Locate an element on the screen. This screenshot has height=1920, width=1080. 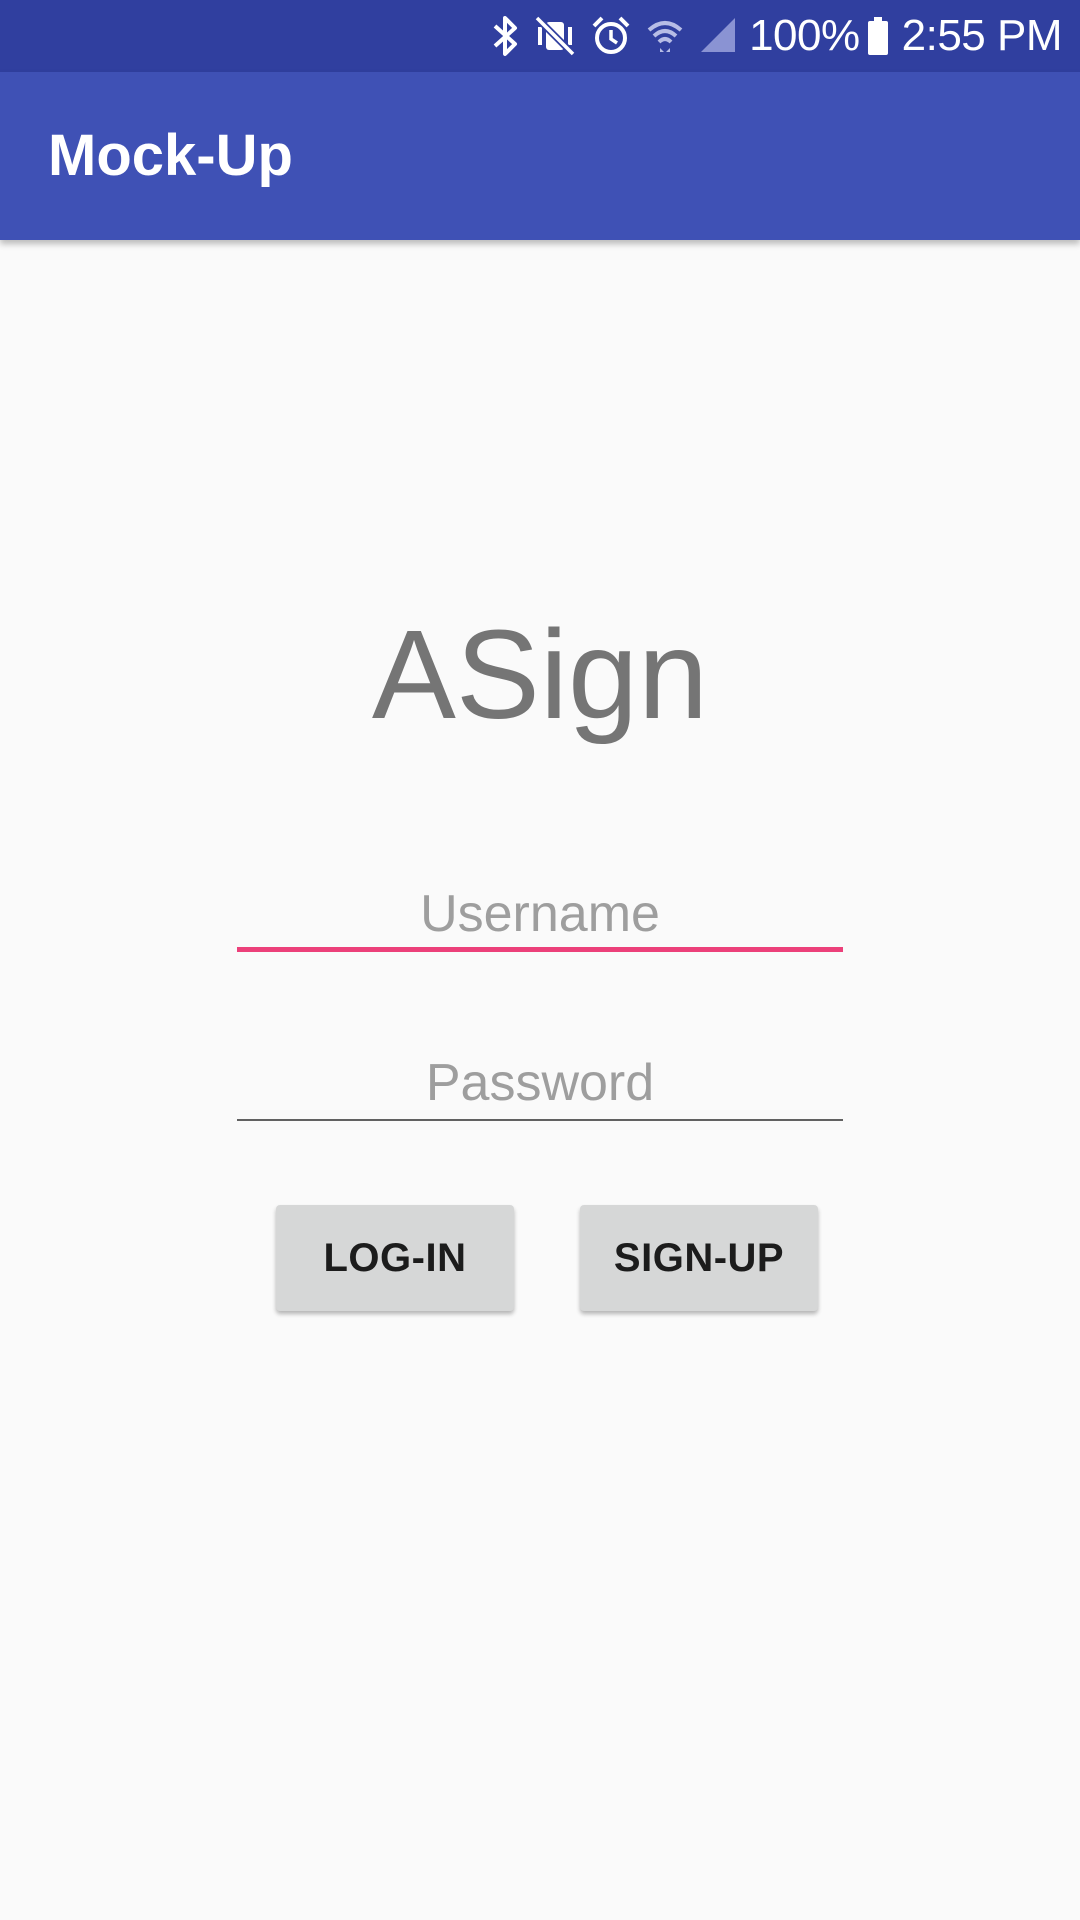
username-field is located at coordinates (540, 917).